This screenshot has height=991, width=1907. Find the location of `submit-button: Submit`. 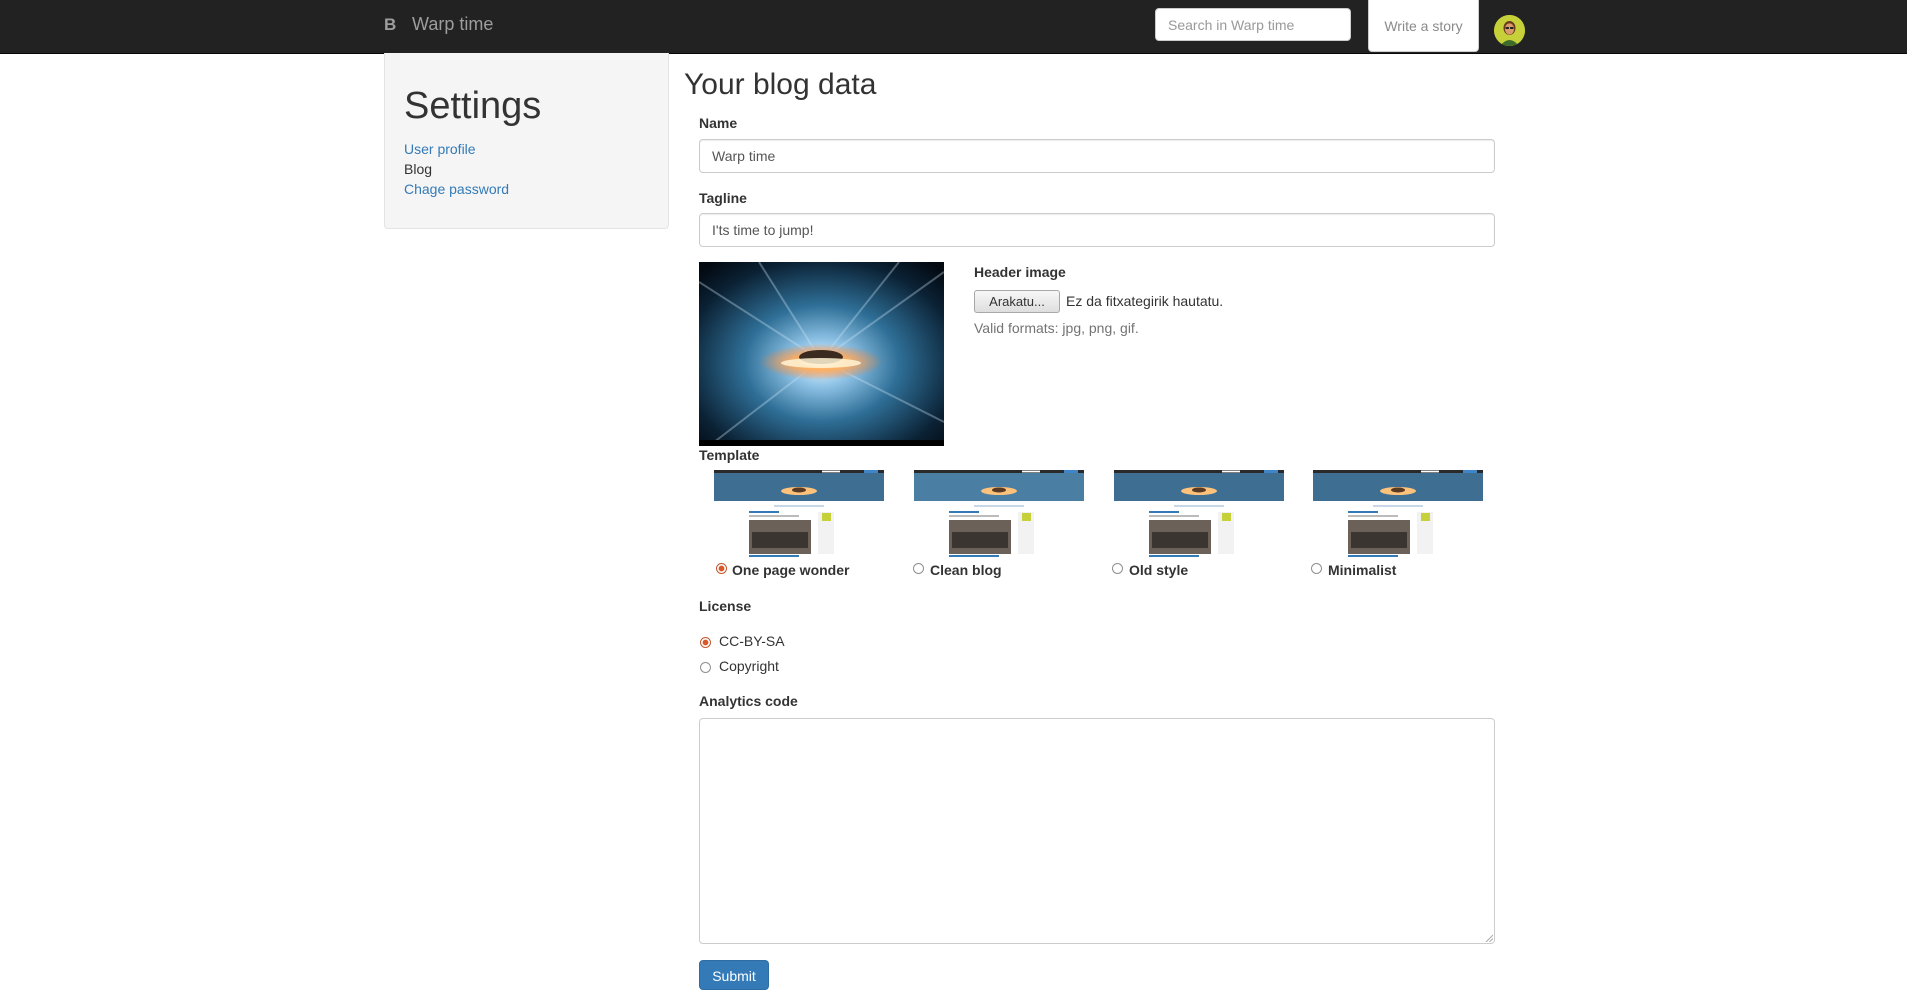

submit-button: Submit is located at coordinates (734, 975).